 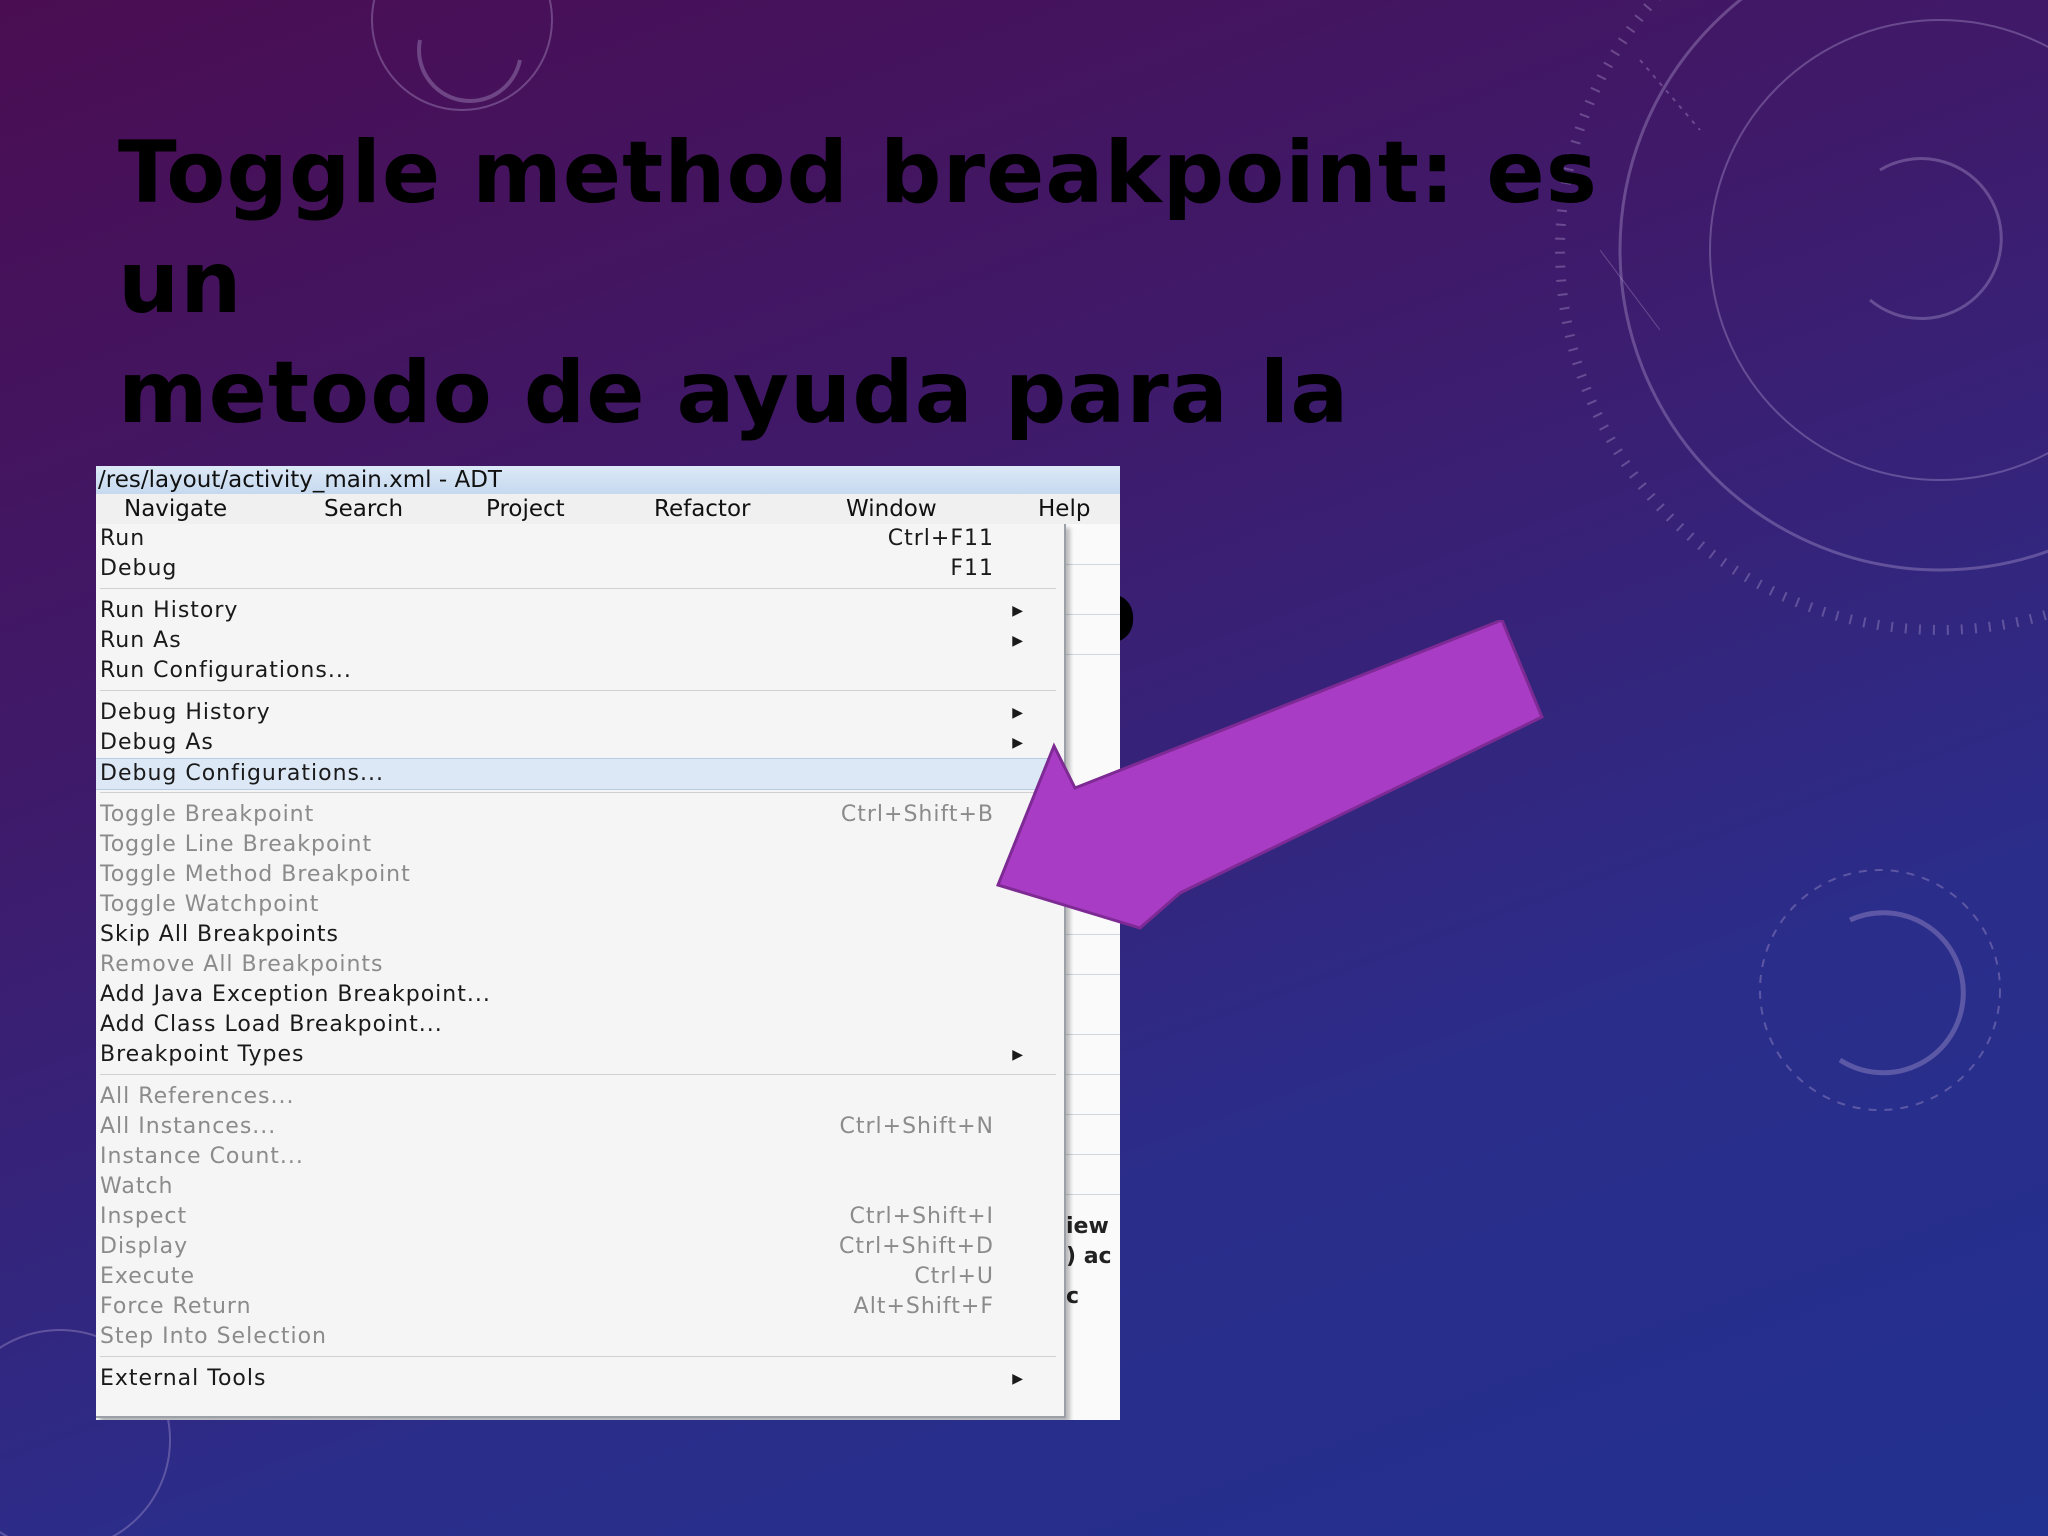 I want to click on menu-navigate: Navigate, so click(x=175, y=509).